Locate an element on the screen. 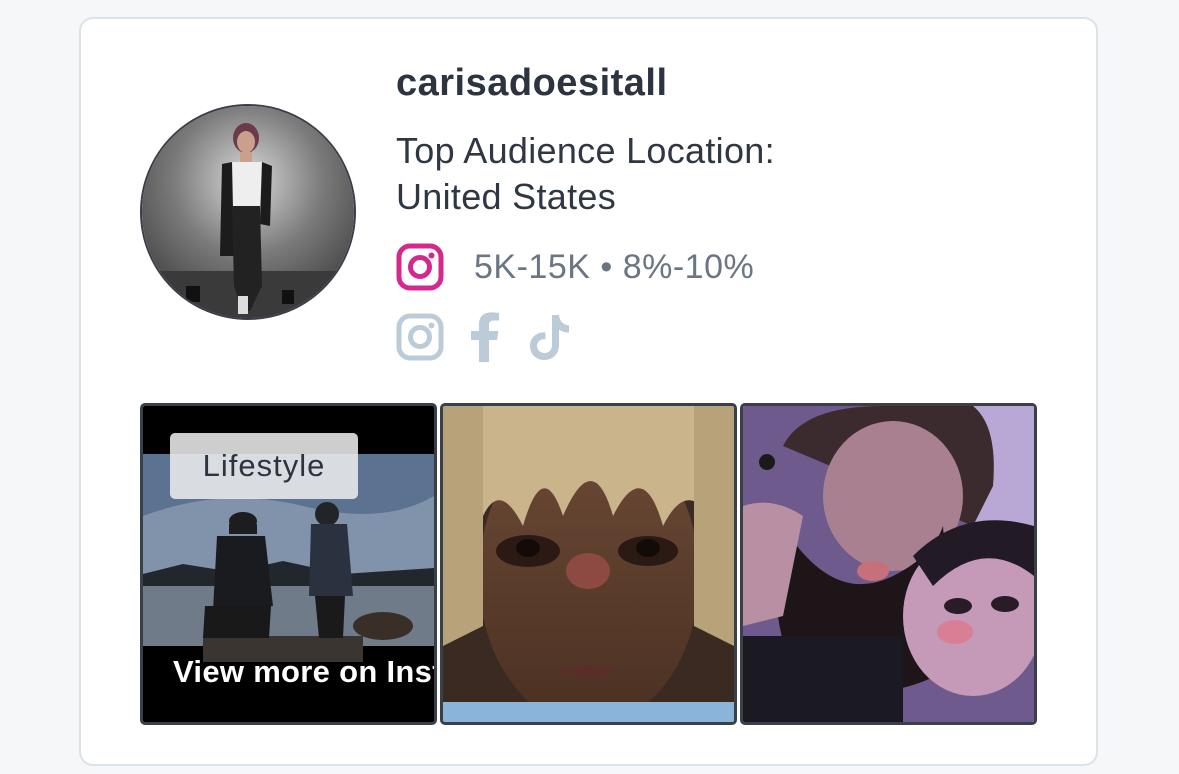  username: carisadoesitall is located at coordinates (532, 83).